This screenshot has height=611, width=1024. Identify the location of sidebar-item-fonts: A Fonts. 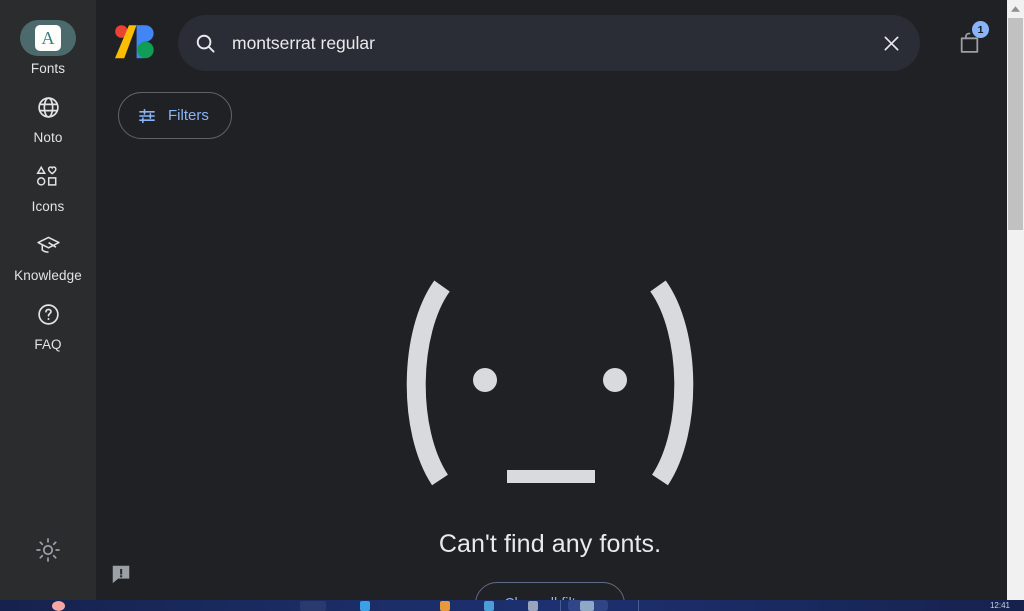
(48, 48).